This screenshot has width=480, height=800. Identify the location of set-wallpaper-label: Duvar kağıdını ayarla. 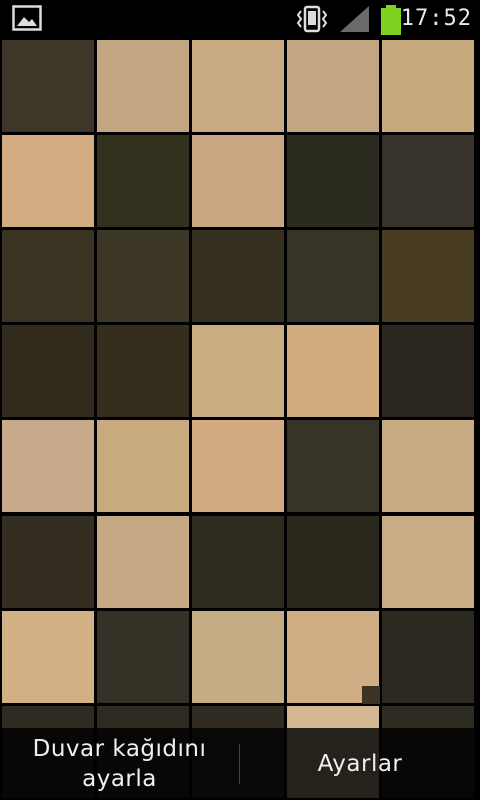
(120, 764).